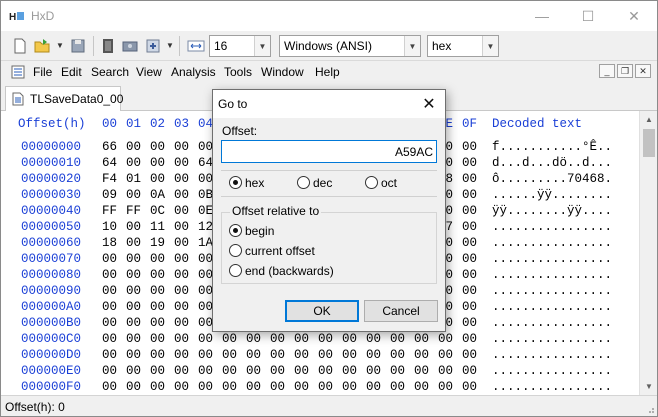 Image resolution: width=658 pixels, height=417 pixels. What do you see at coordinates (193, 72) in the screenshot?
I see `menu-analysis: Analysis` at bounding box center [193, 72].